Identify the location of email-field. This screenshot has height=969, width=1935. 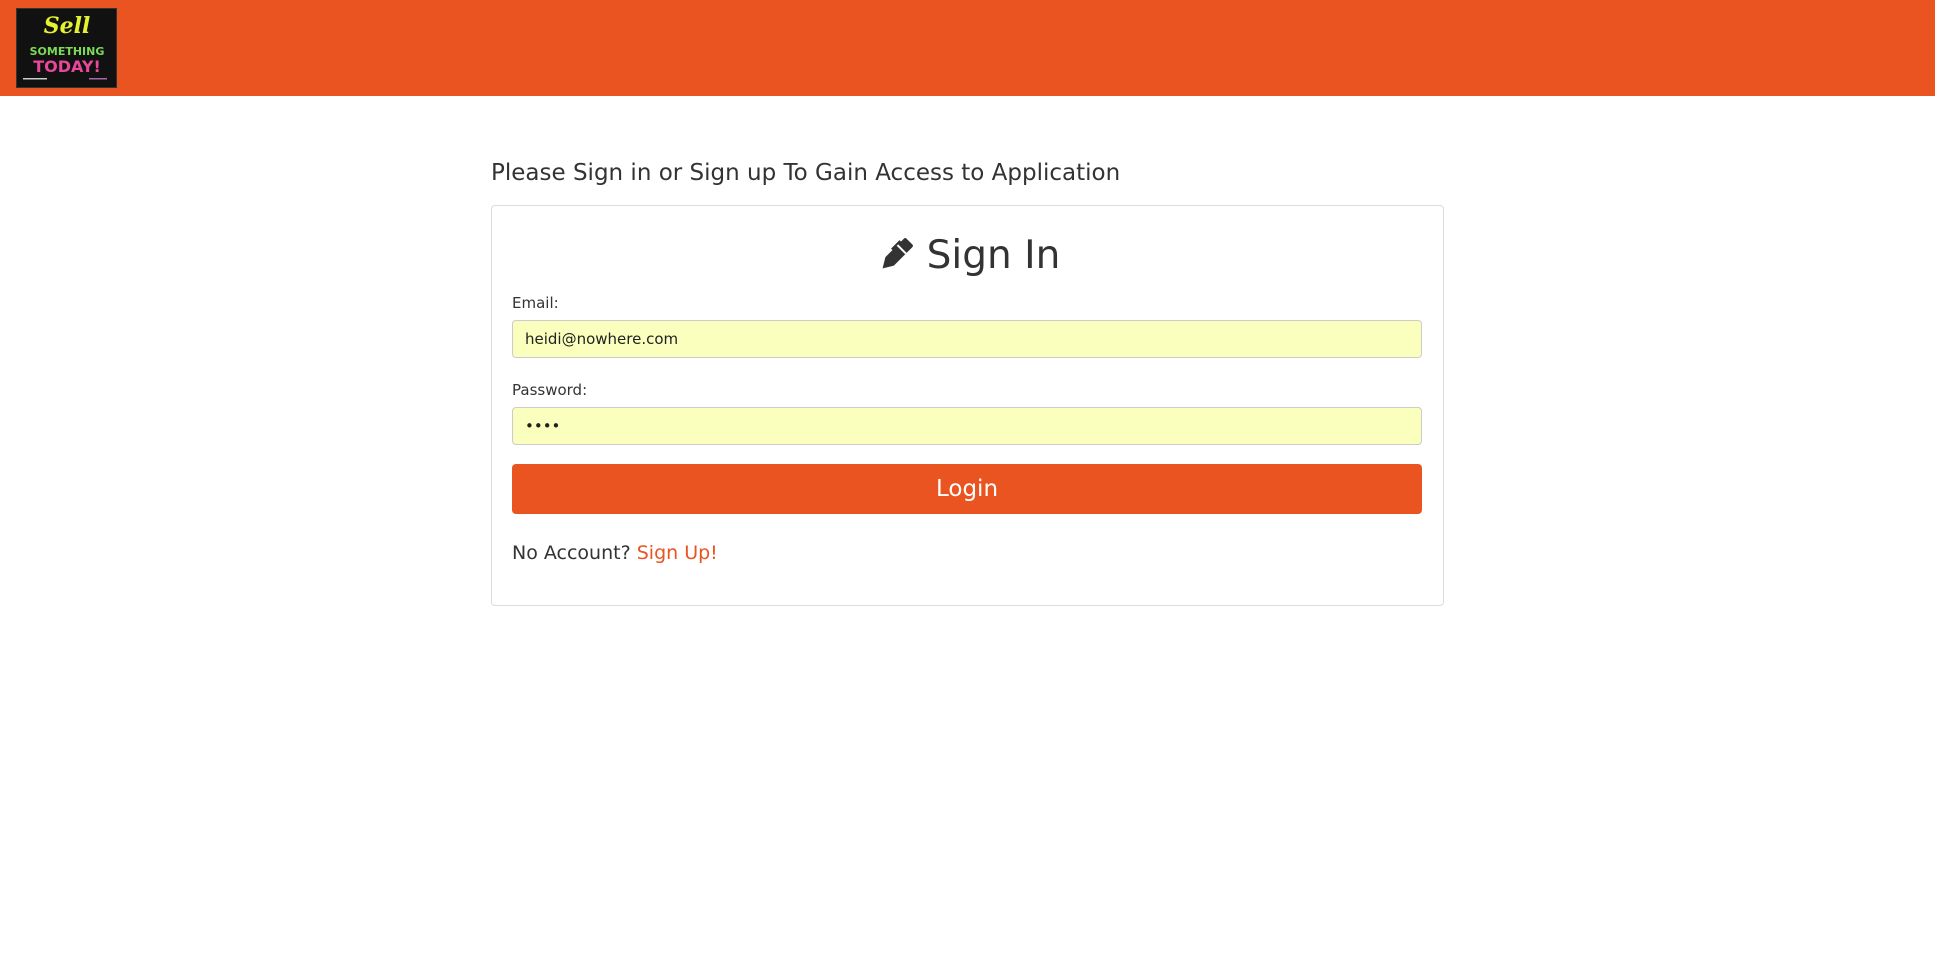
(967, 339).